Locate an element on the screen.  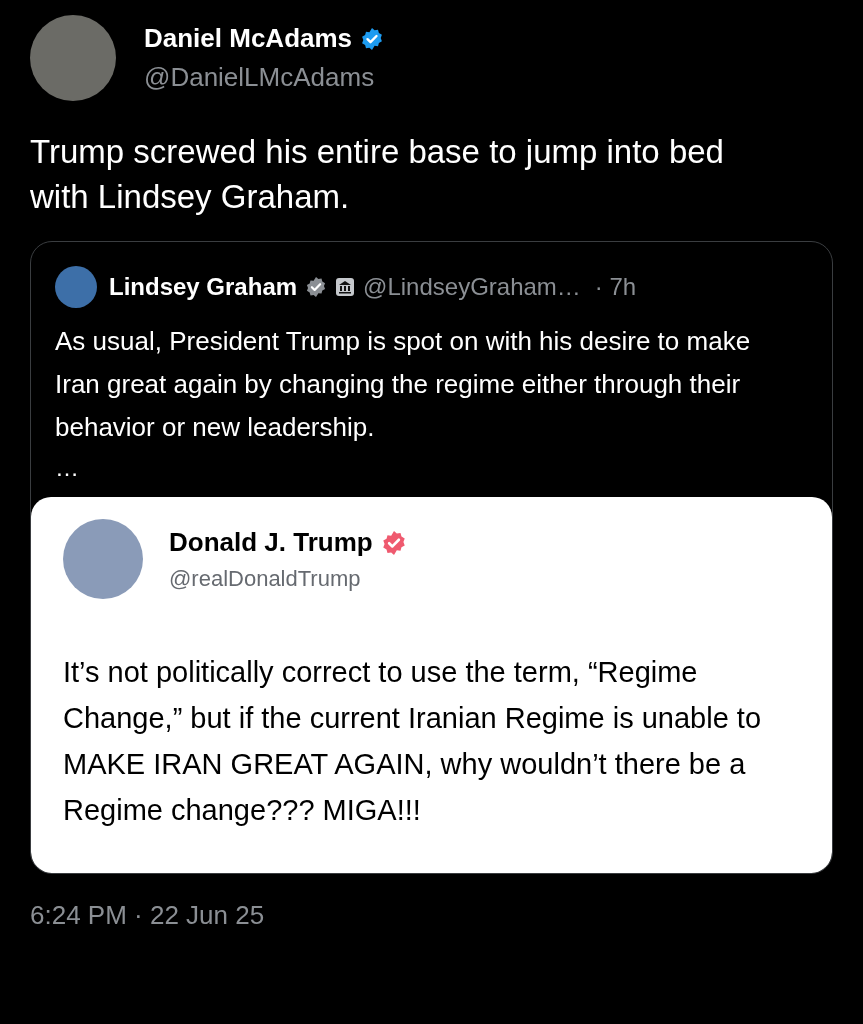
quote-author-name: Lindsey Graham is located at coordinates (203, 287).